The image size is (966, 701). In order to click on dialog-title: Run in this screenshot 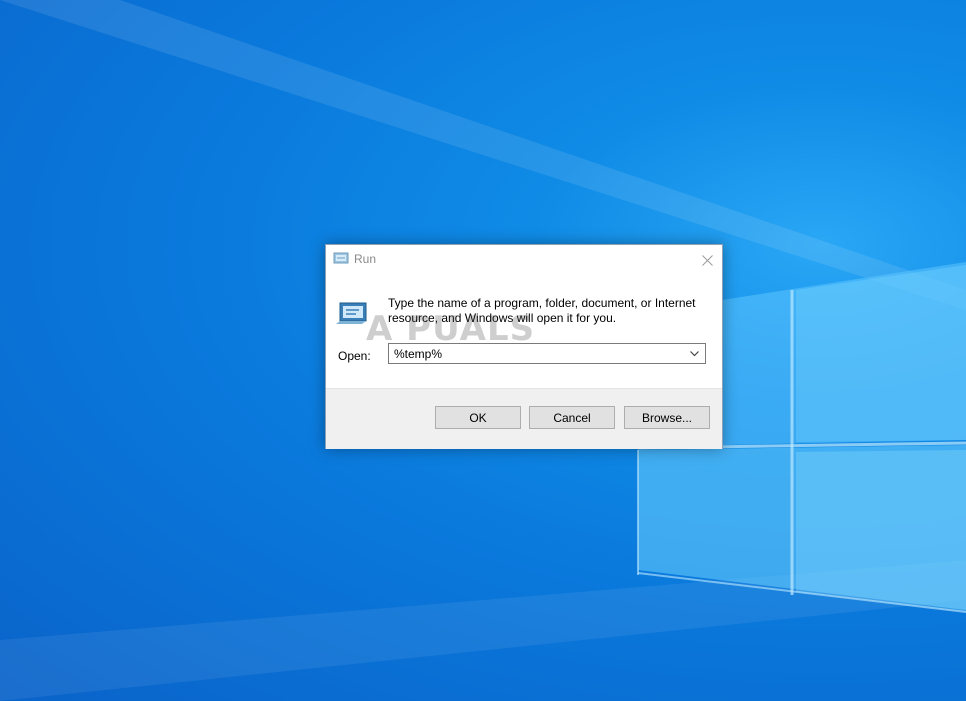, I will do `click(365, 259)`.